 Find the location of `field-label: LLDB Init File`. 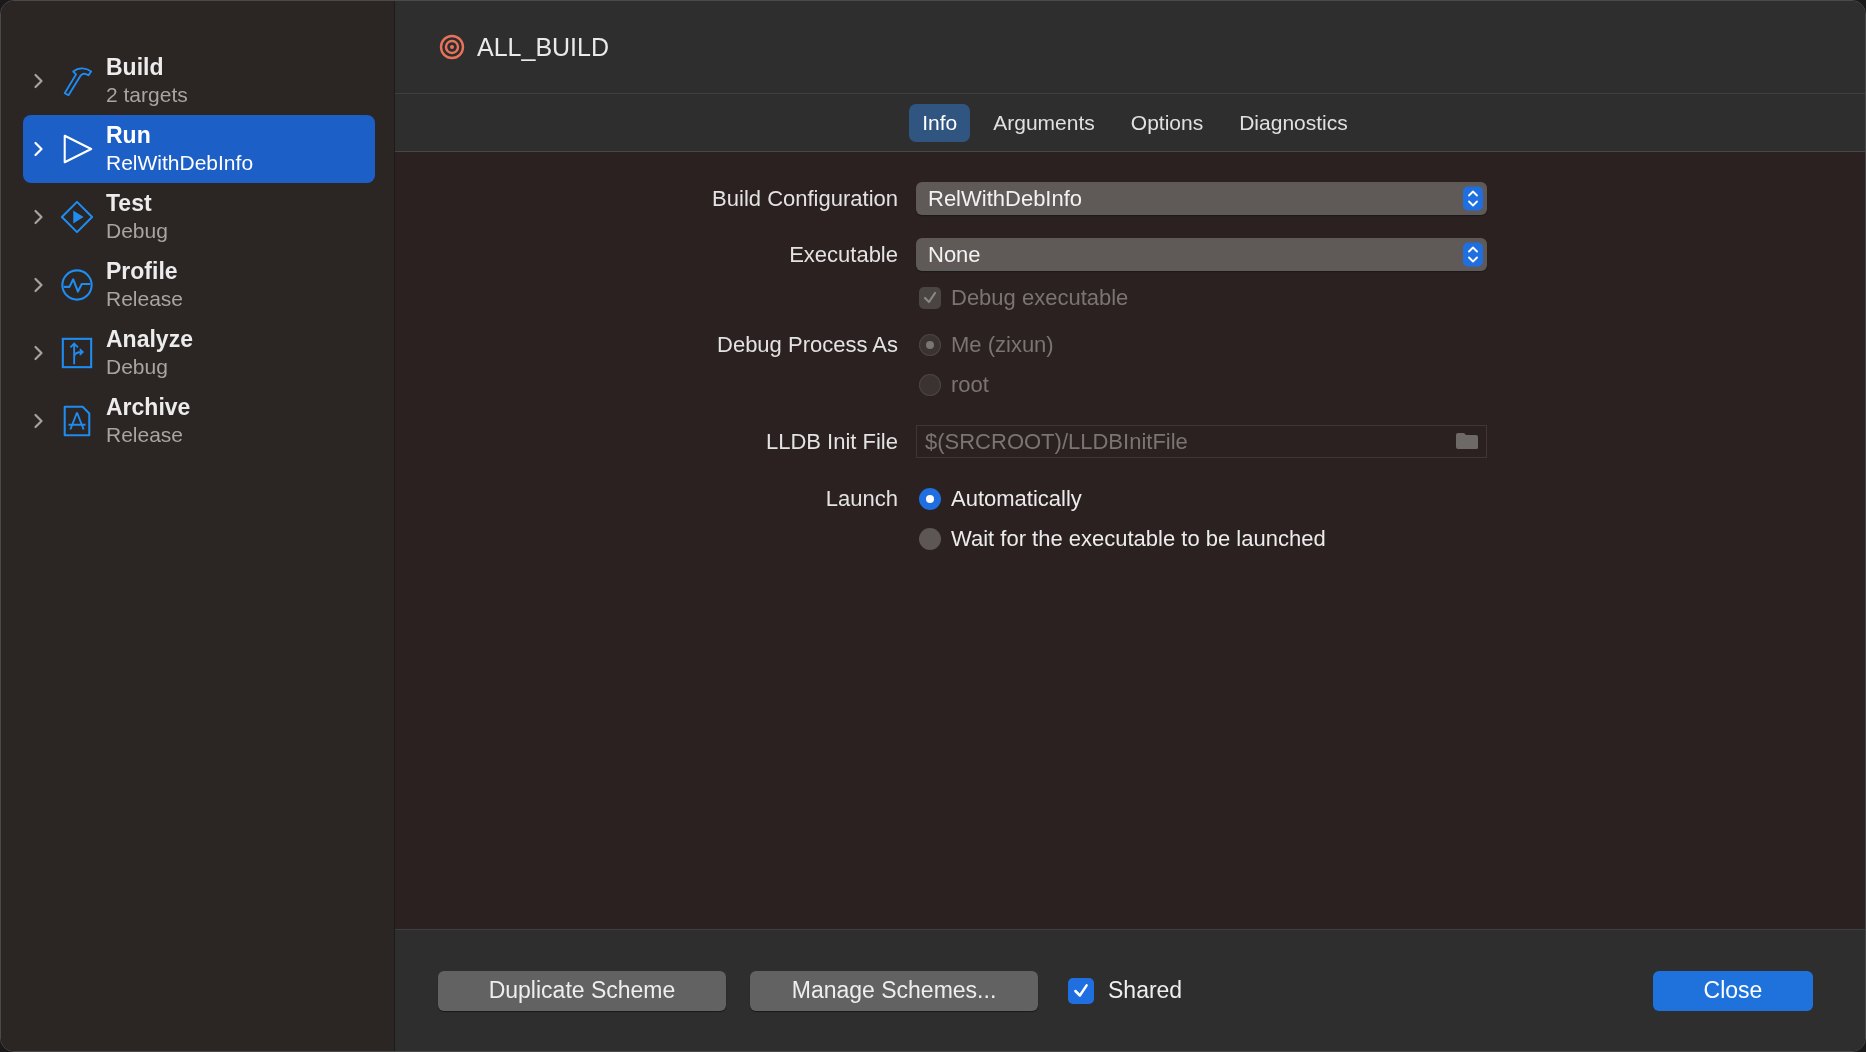

field-label: LLDB Init File is located at coordinates (831, 441).